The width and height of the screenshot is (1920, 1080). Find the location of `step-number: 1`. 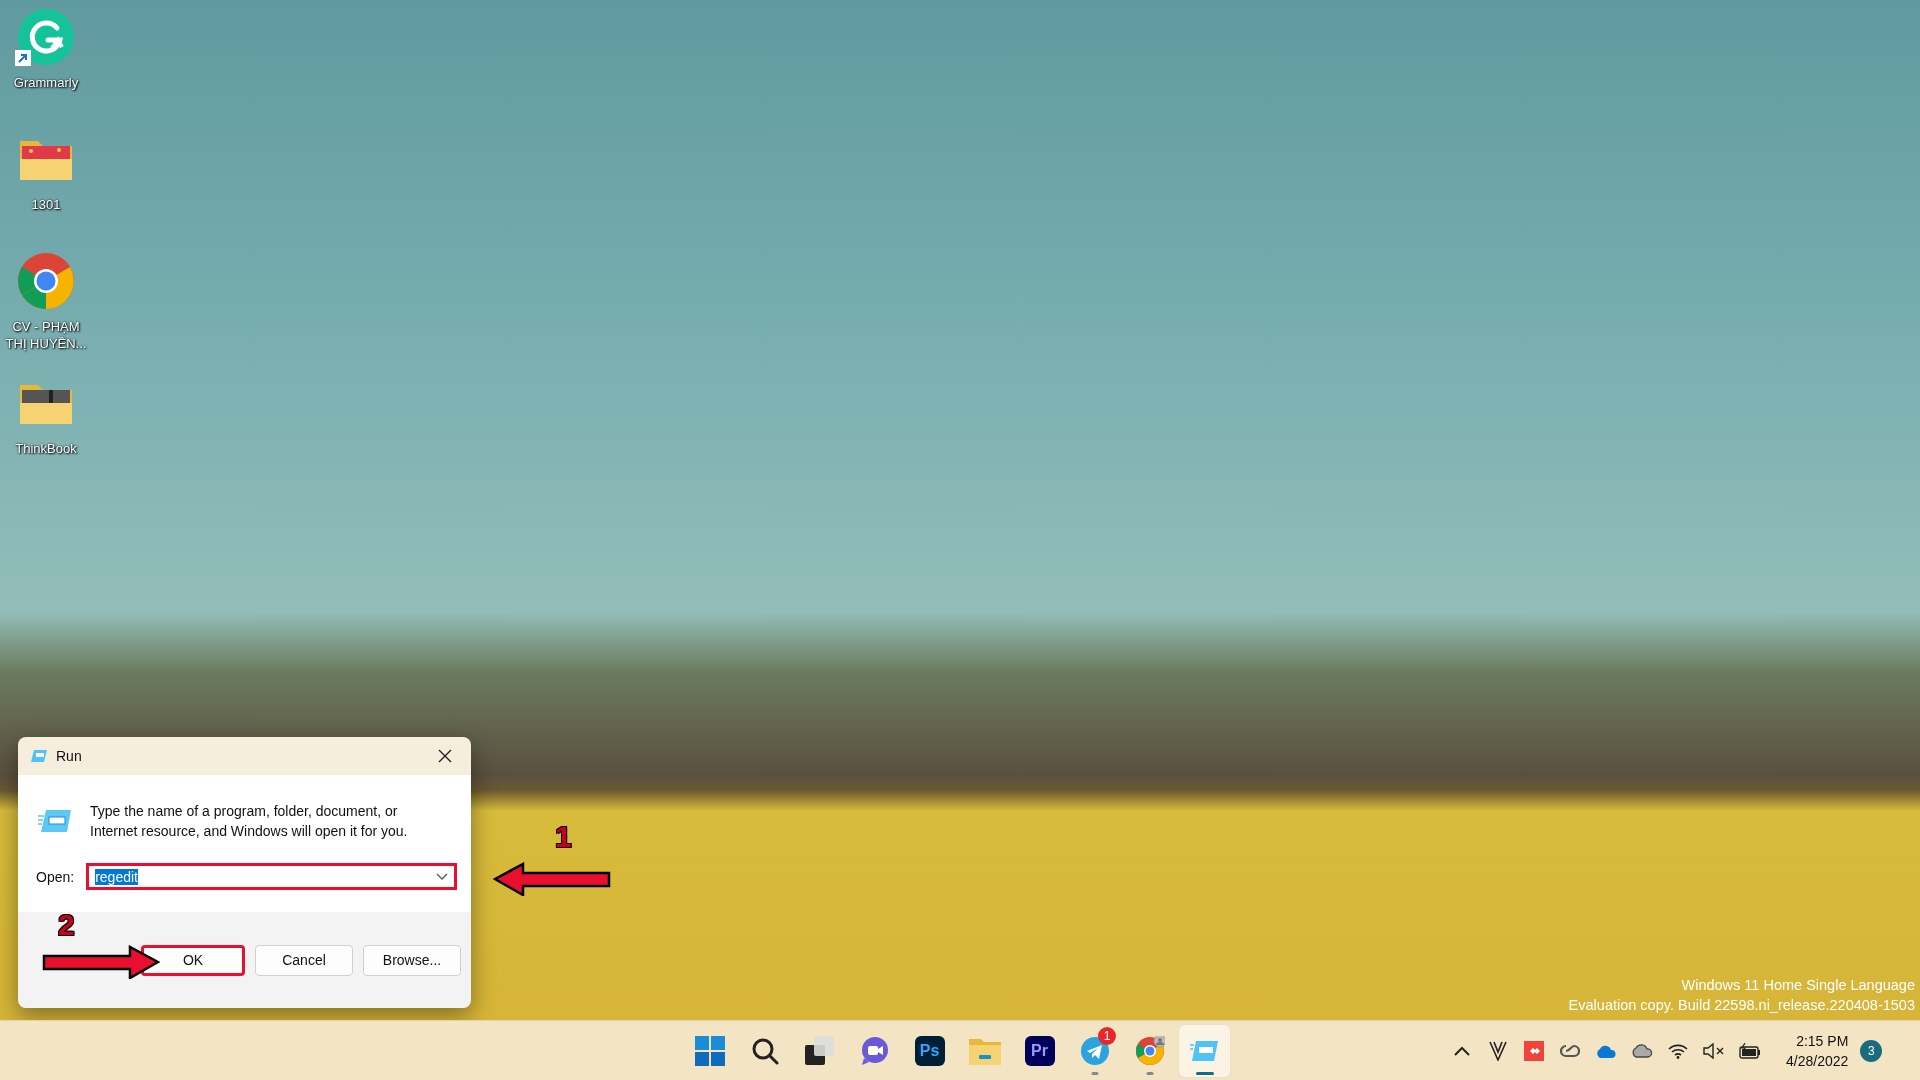

step-number: 1 is located at coordinates (563, 837).